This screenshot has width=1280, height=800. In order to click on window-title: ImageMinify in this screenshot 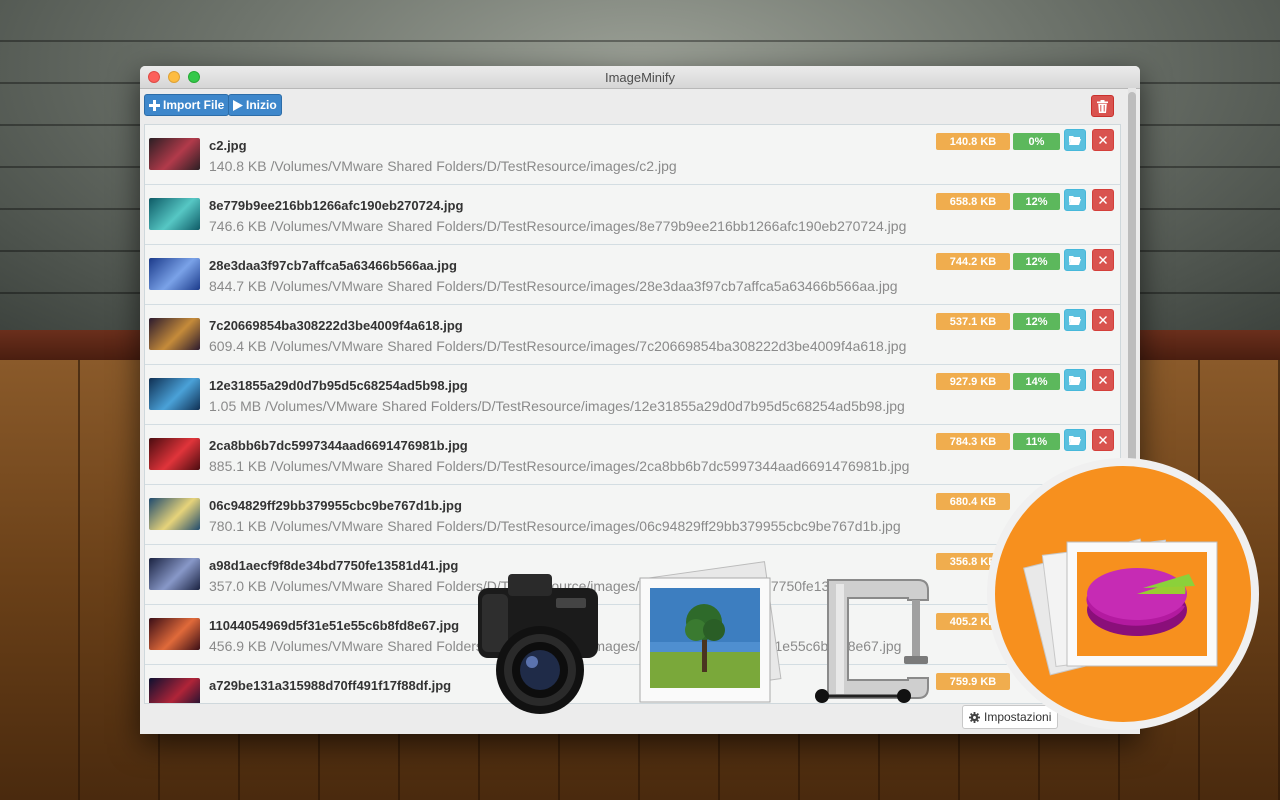, I will do `click(640, 77)`.